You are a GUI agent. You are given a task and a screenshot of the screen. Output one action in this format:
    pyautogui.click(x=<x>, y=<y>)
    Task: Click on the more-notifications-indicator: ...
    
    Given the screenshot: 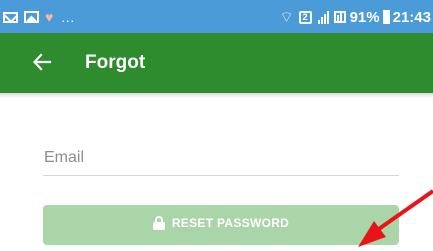 What is the action you would take?
    pyautogui.click(x=68, y=17)
    